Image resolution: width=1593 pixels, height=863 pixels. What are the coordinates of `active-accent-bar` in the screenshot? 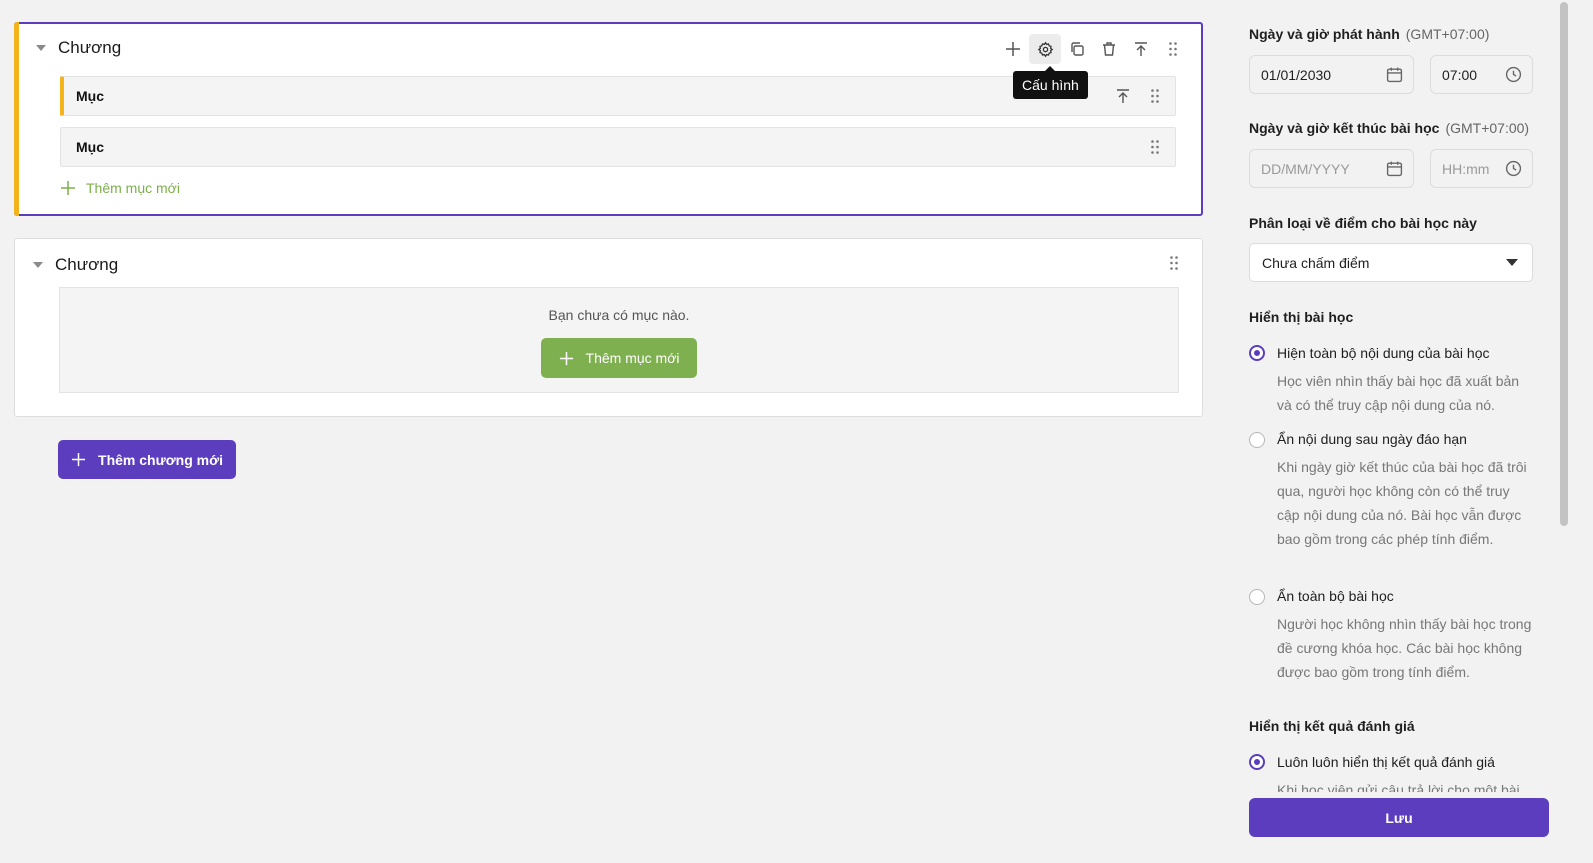 It's located at (16, 119).